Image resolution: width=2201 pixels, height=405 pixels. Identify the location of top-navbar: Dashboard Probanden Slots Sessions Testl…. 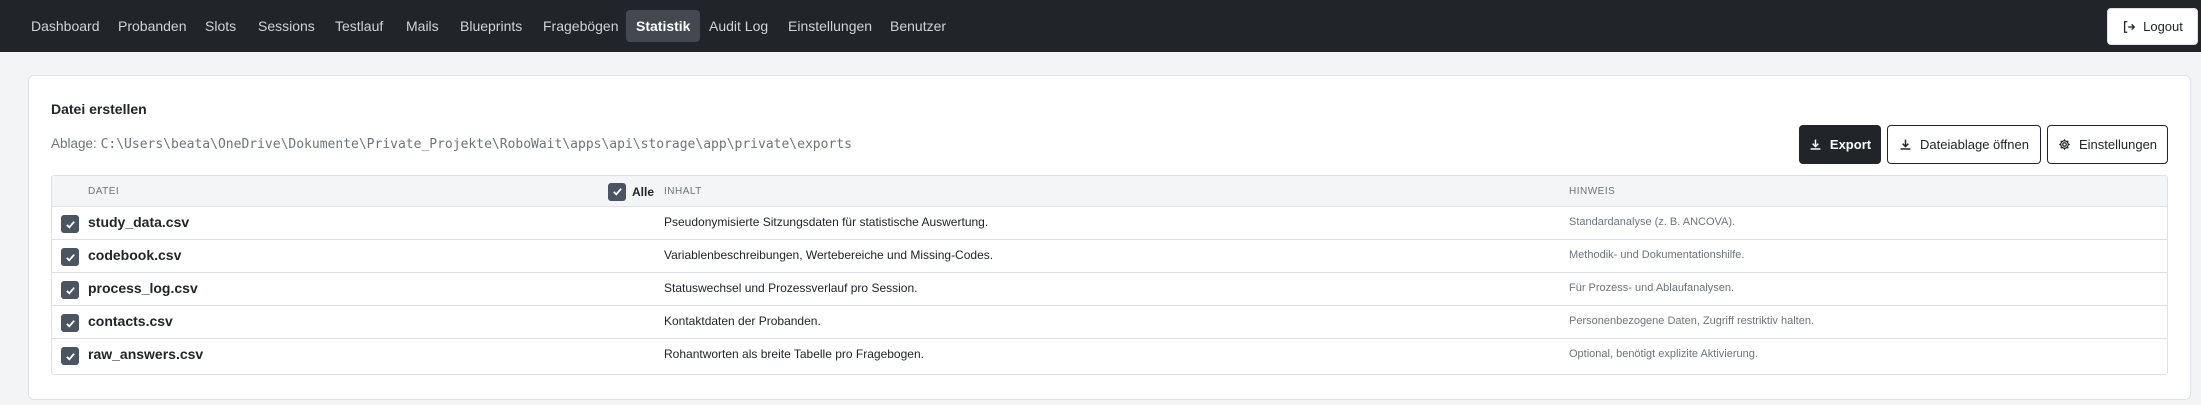
(1100, 26).